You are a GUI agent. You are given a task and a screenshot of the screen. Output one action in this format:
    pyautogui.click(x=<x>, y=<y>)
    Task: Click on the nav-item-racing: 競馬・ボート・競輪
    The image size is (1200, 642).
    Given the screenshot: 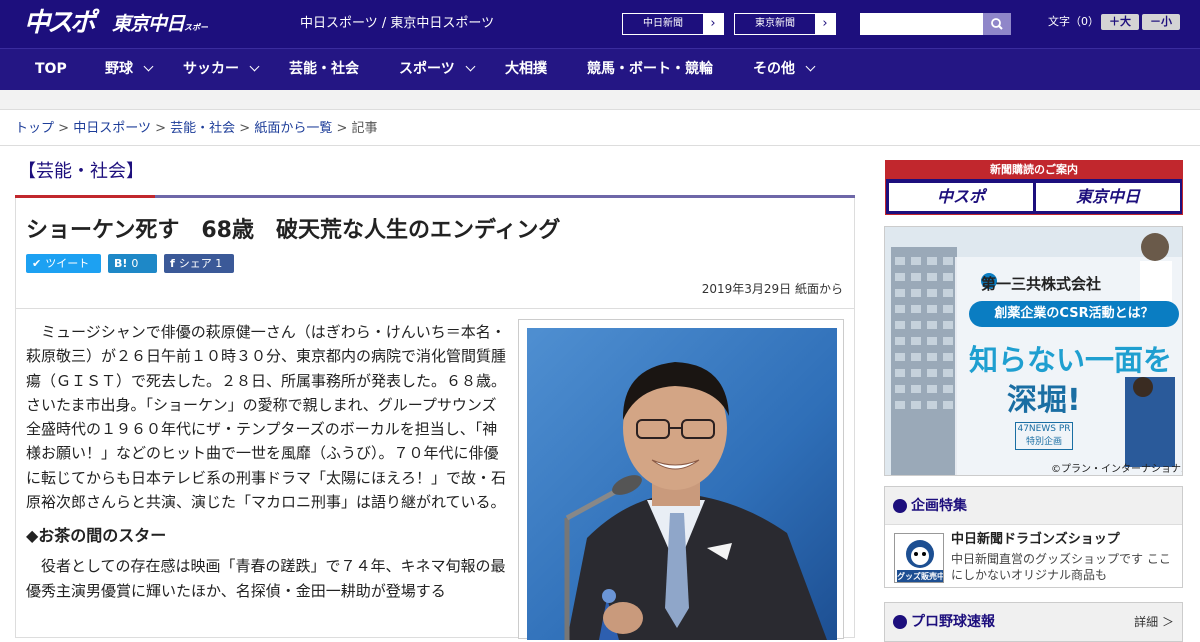 What is the action you would take?
    pyautogui.click(x=650, y=70)
    